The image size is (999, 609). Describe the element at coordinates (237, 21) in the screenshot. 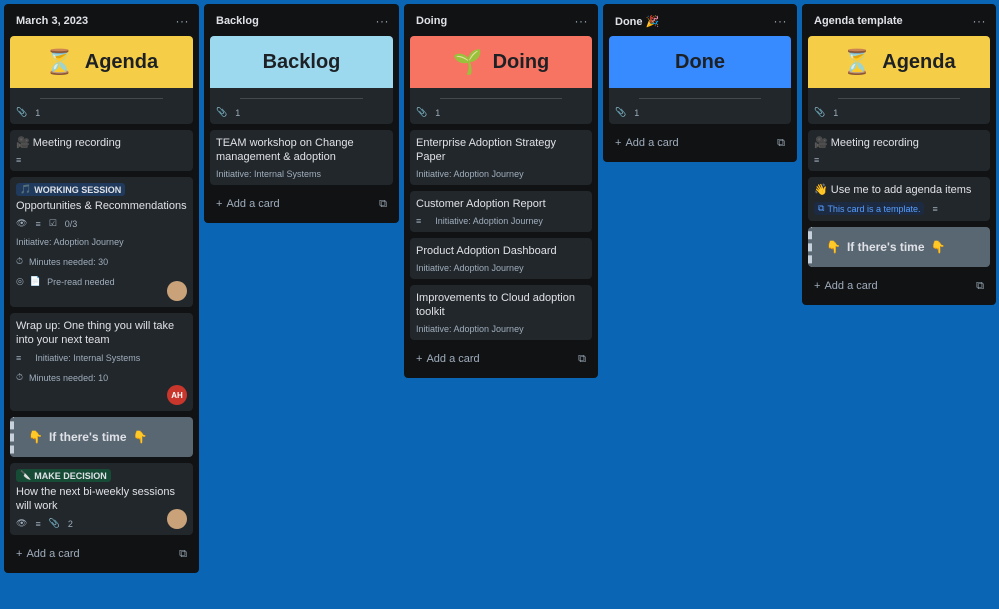

I see `list-title: Backlog` at that location.